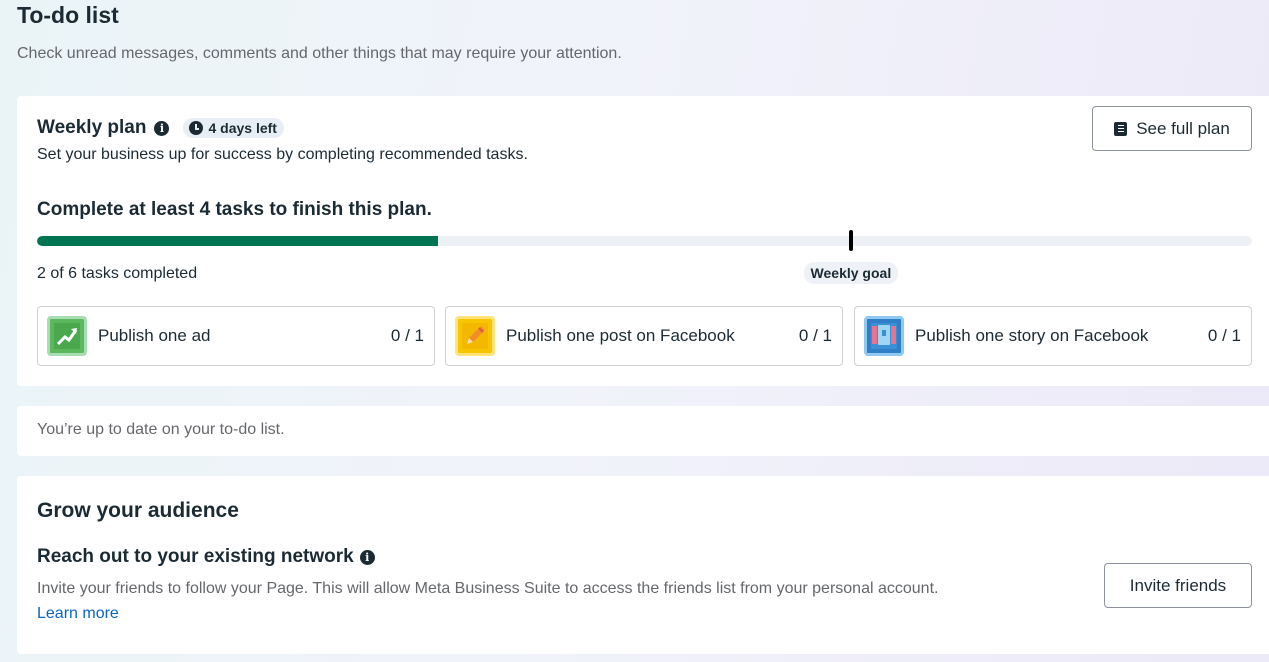  Describe the element at coordinates (236, 336) in the screenshot. I see `task-tile-publish-ad: Publish one ad 0 / 1` at that location.